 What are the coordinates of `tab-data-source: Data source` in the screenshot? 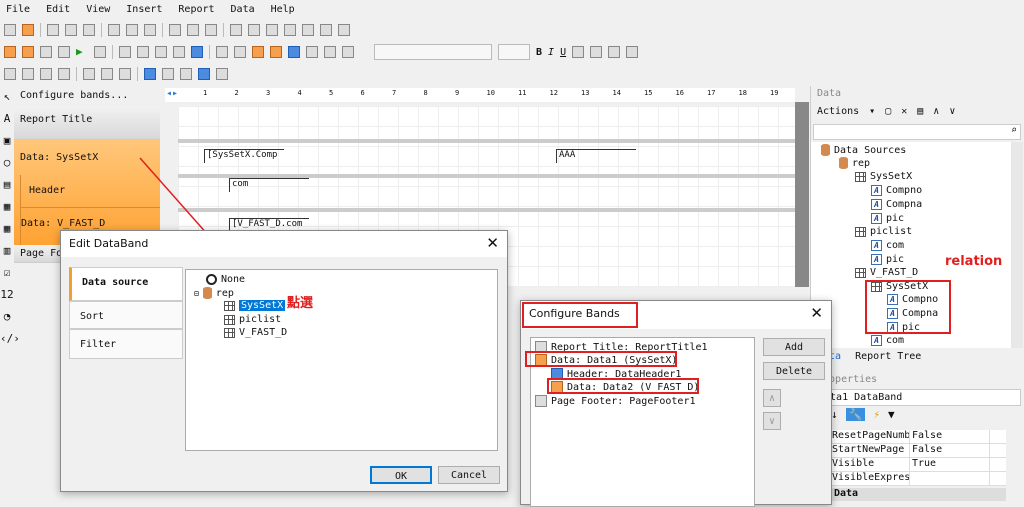 It's located at (126, 284).